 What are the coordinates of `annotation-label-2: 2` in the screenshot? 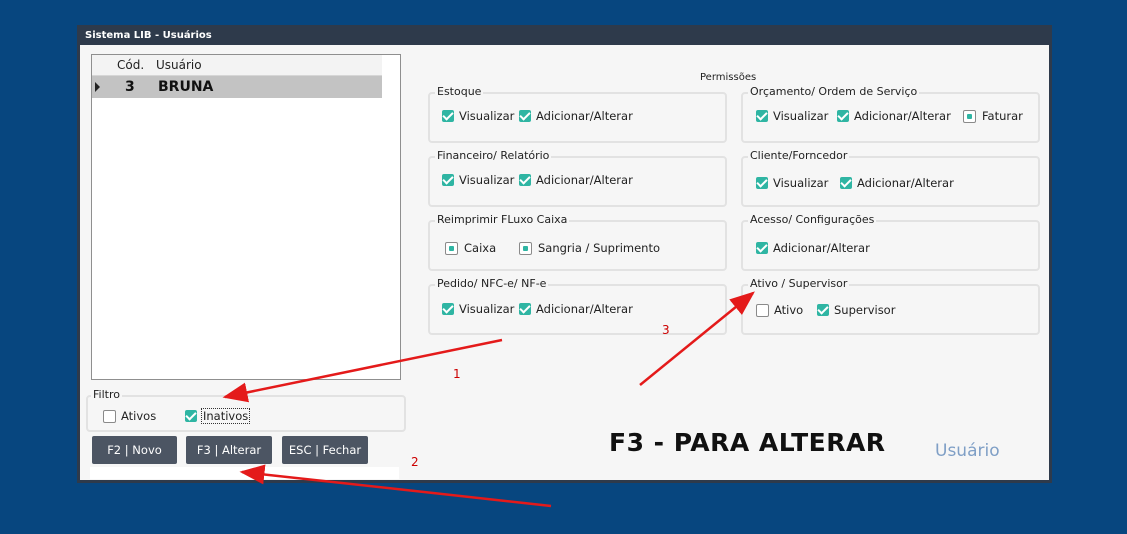 It's located at (415, 462).